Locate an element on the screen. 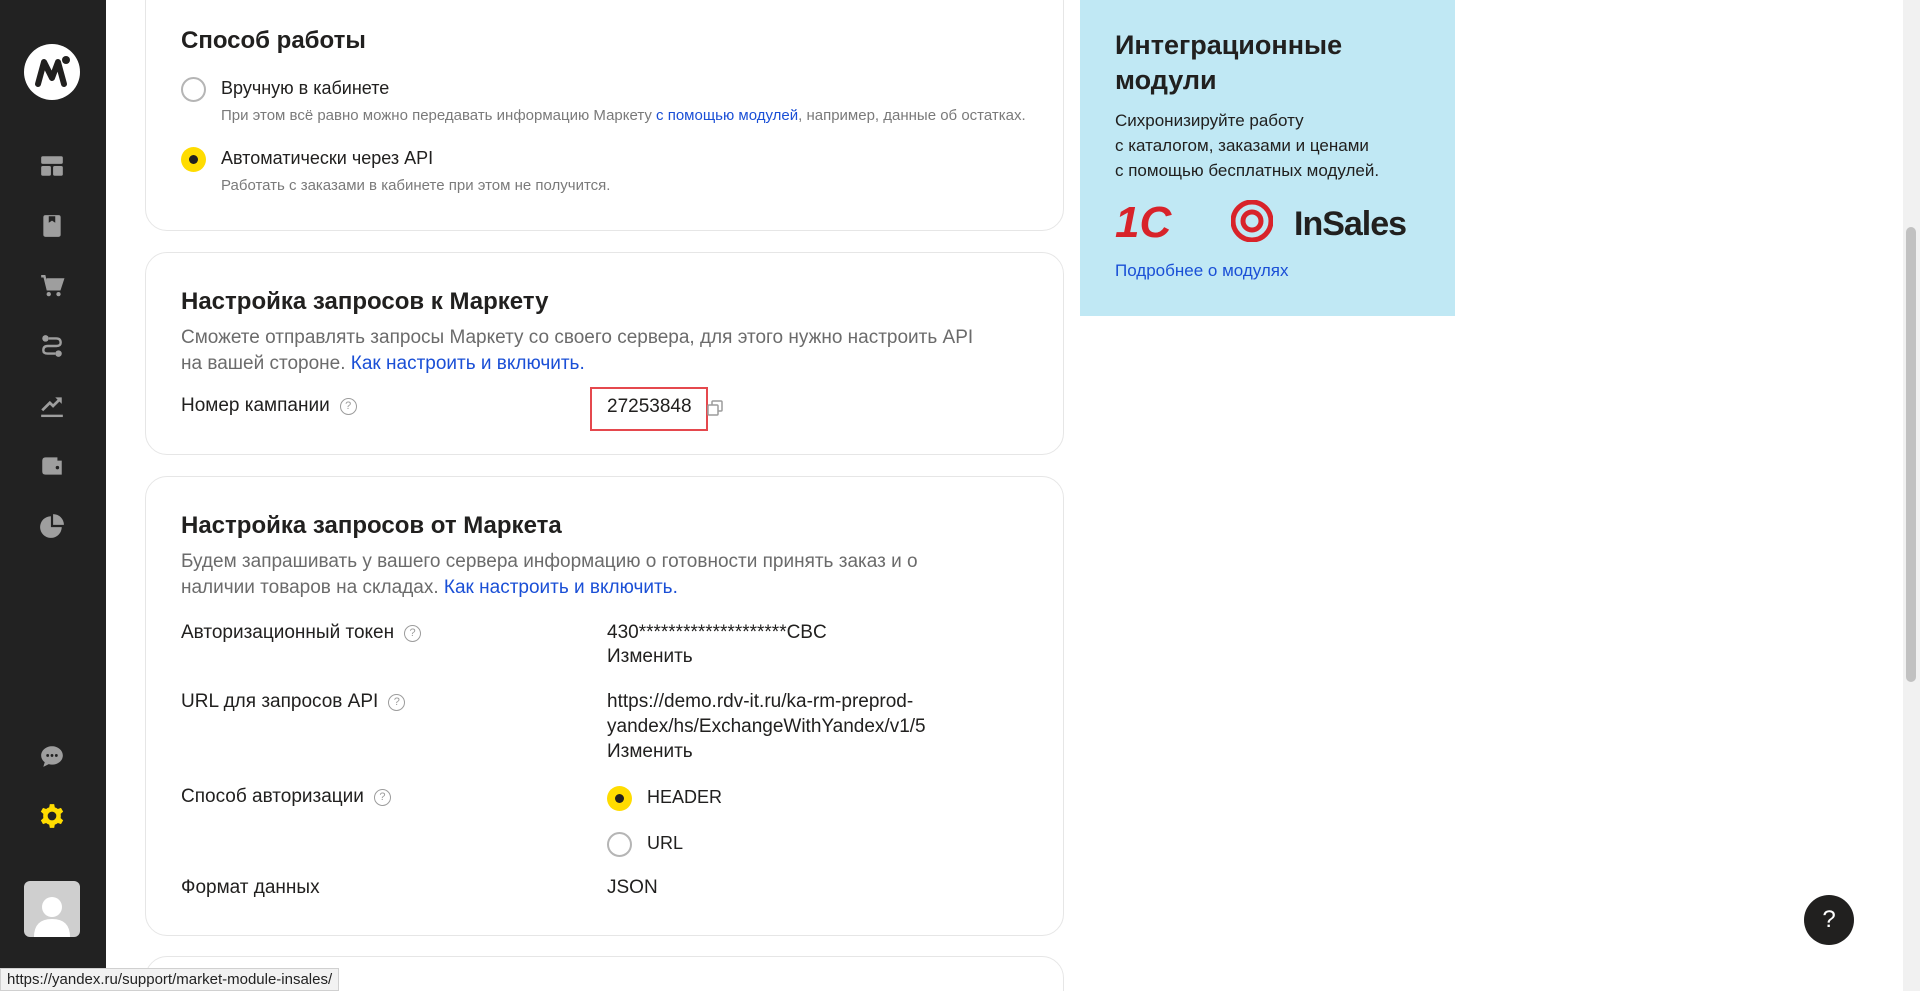 This screenshot has width=1920, height=991. copy-icon is located at coordinates (715, 408).